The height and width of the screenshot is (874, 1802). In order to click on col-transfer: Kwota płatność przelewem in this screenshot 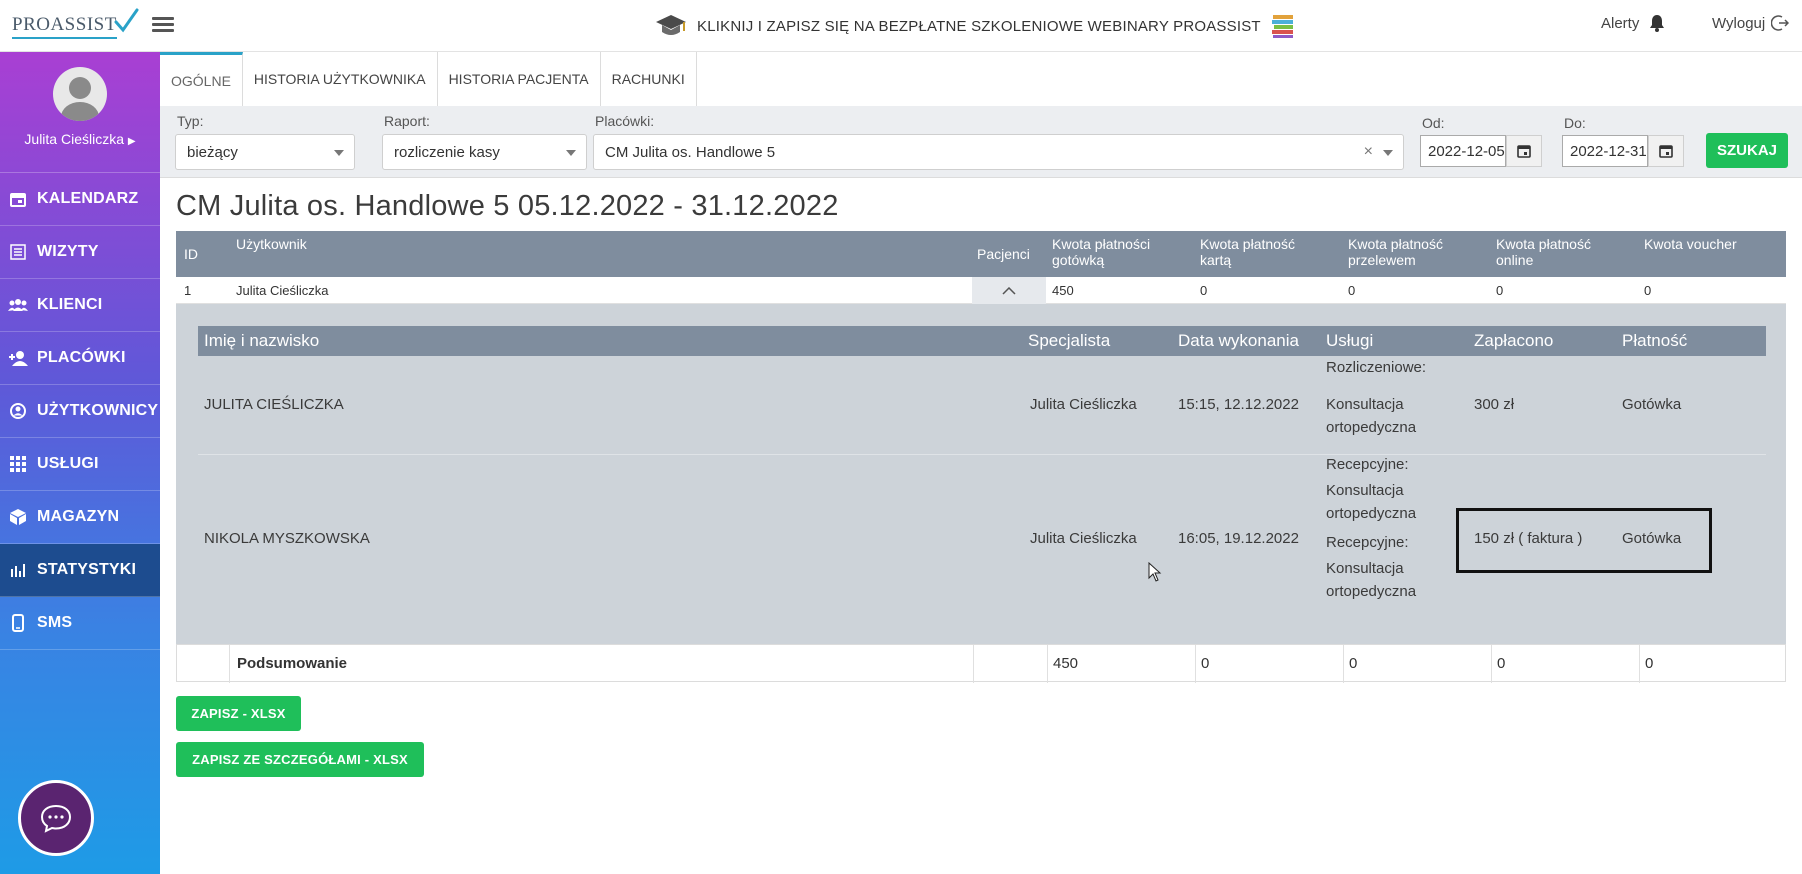, I will do `click(1395, 252)`.